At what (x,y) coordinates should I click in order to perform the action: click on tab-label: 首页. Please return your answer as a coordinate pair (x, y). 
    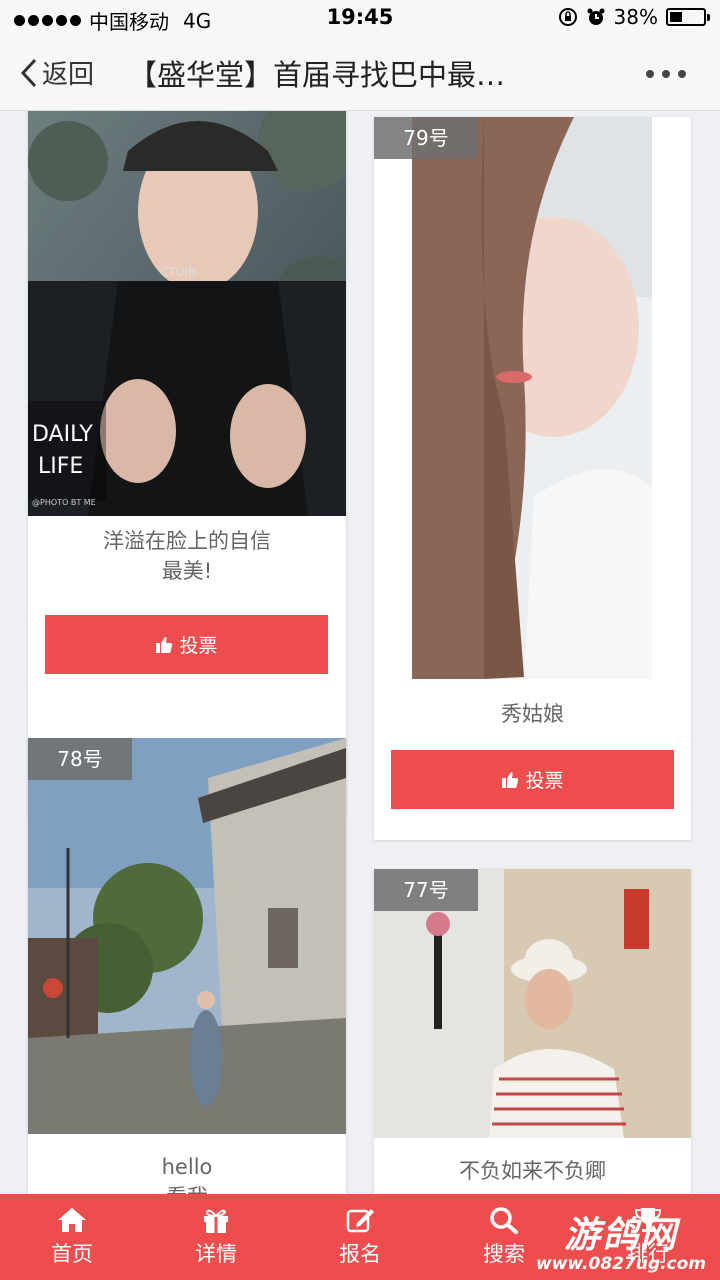
    Looking at the image, I should click on (72, 1254).